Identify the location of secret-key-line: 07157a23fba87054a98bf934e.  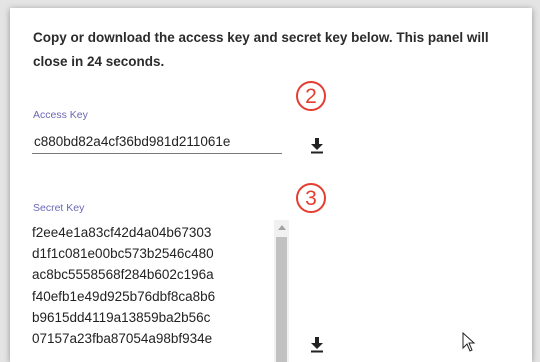
(122, 339).